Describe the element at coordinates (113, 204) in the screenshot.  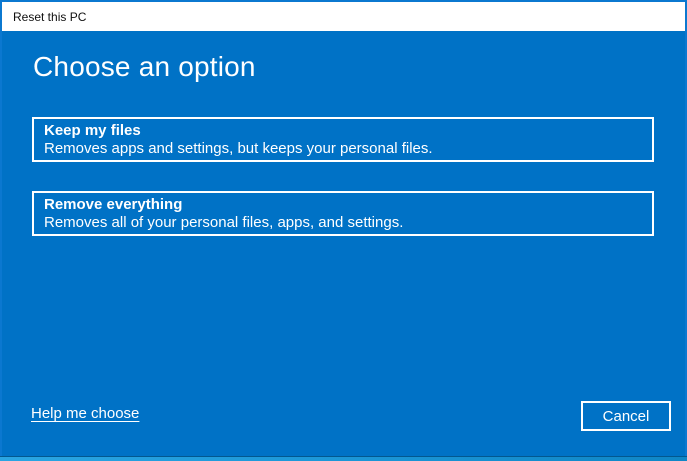
I see `option-title: Remove everything` at that location.